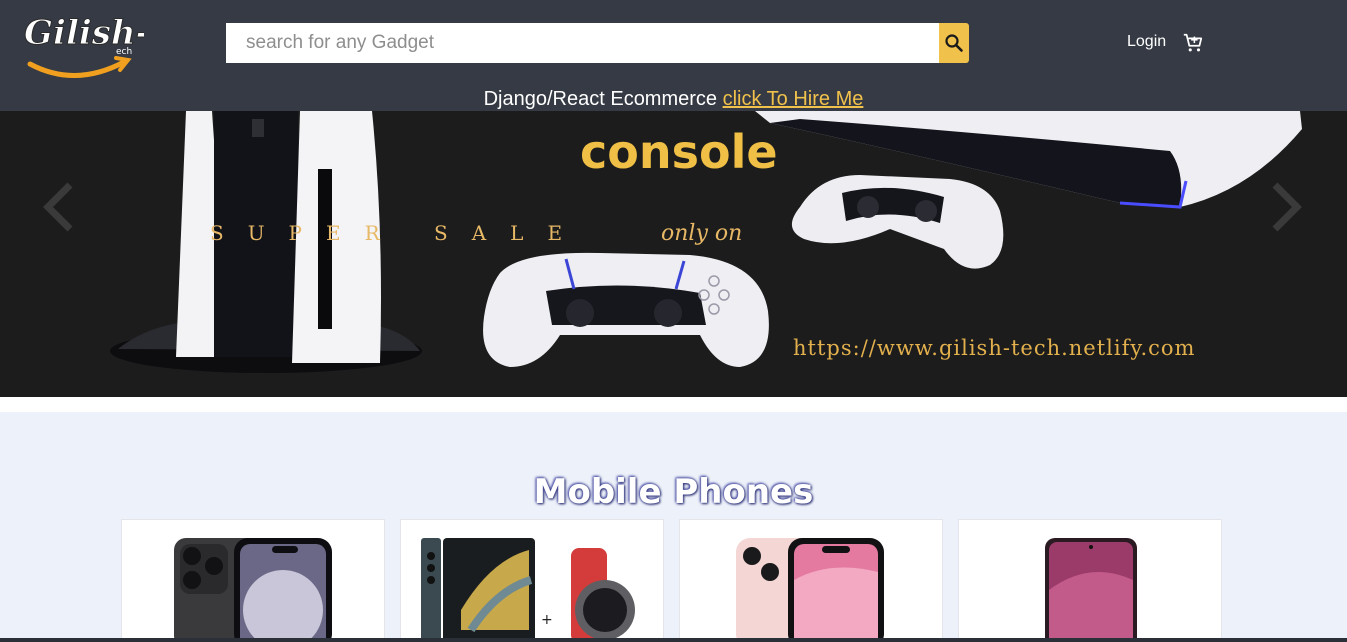 Image resolution: width=1347 pixels, height=642 pixels. I want to click on section-divider, so click(673, 404).